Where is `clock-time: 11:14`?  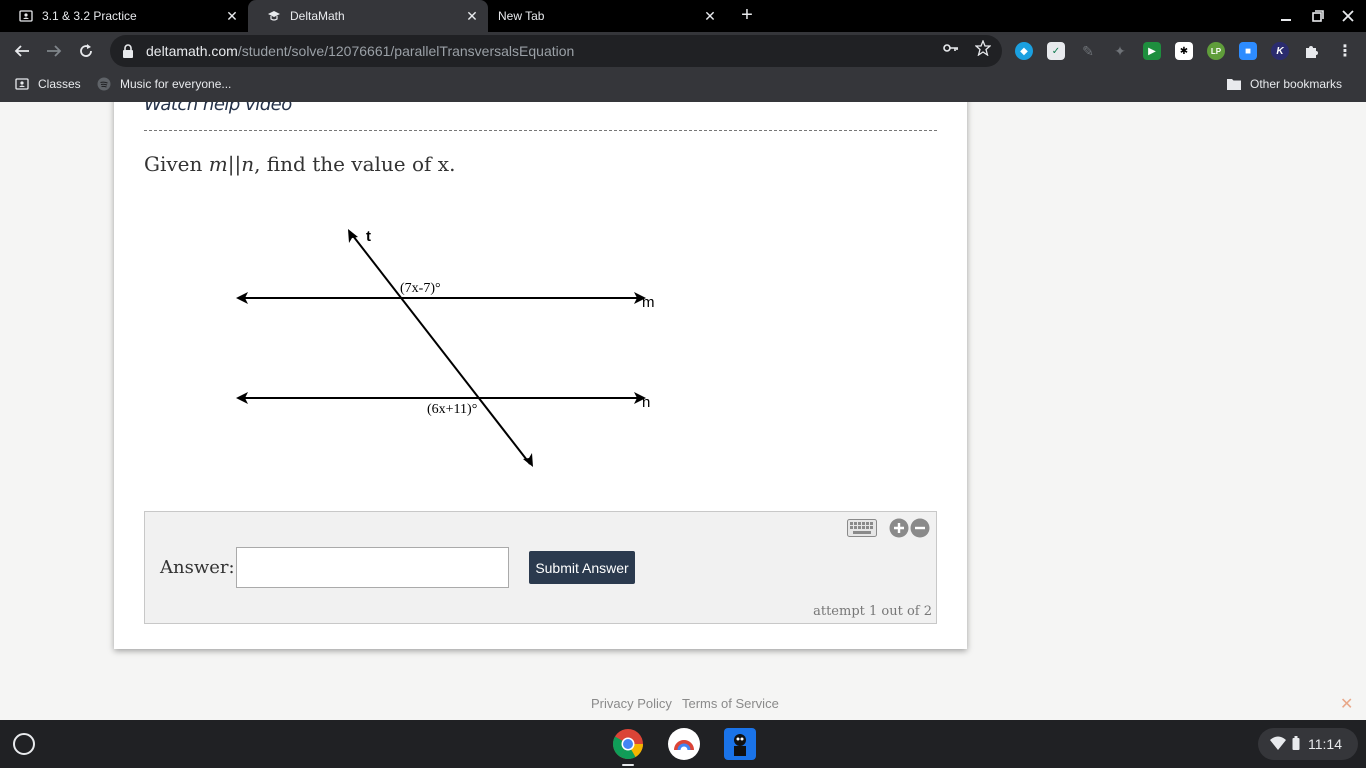
clock-time: 11:14 is located at coordinates (1325, 744).